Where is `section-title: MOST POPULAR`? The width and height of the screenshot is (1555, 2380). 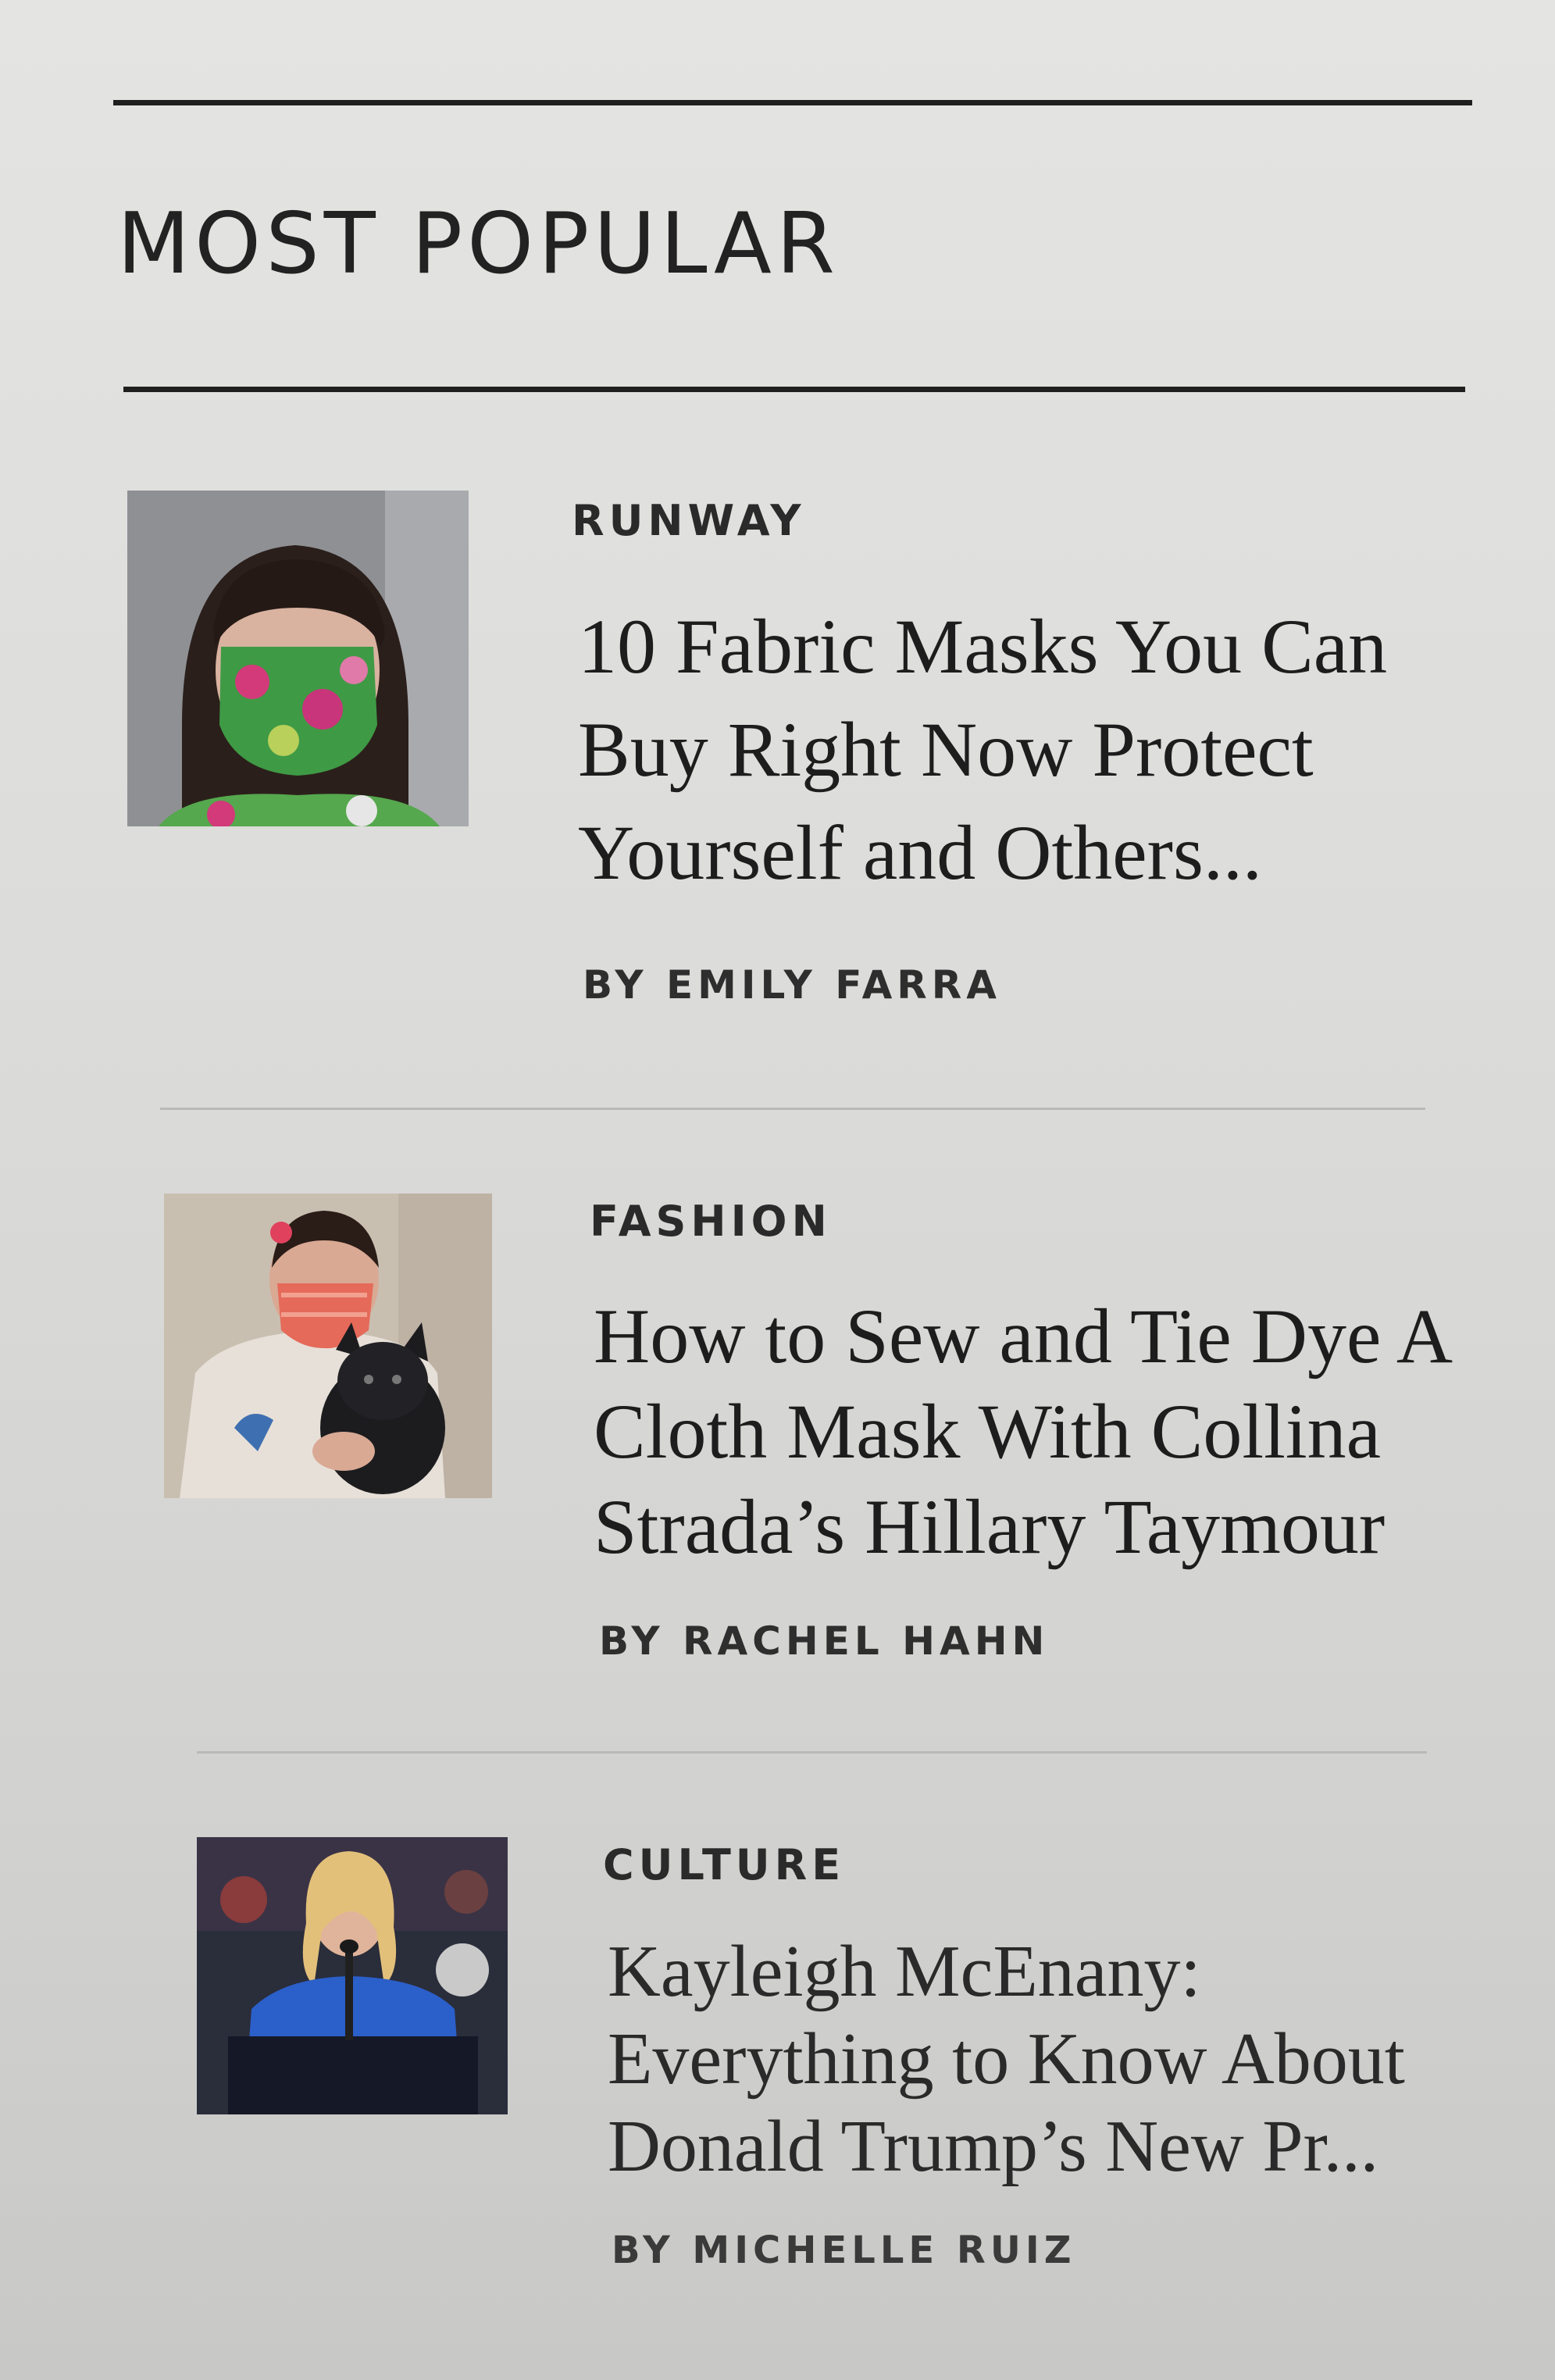 section-title: MOST POPULAR is located at coordinates (478, 244).